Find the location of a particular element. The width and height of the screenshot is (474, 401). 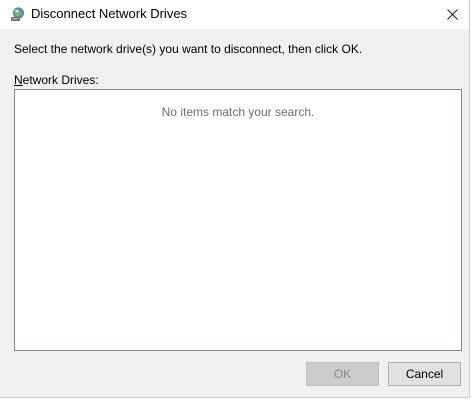

network-drives-label: Network Drives: is located at coordinates (56, 80).